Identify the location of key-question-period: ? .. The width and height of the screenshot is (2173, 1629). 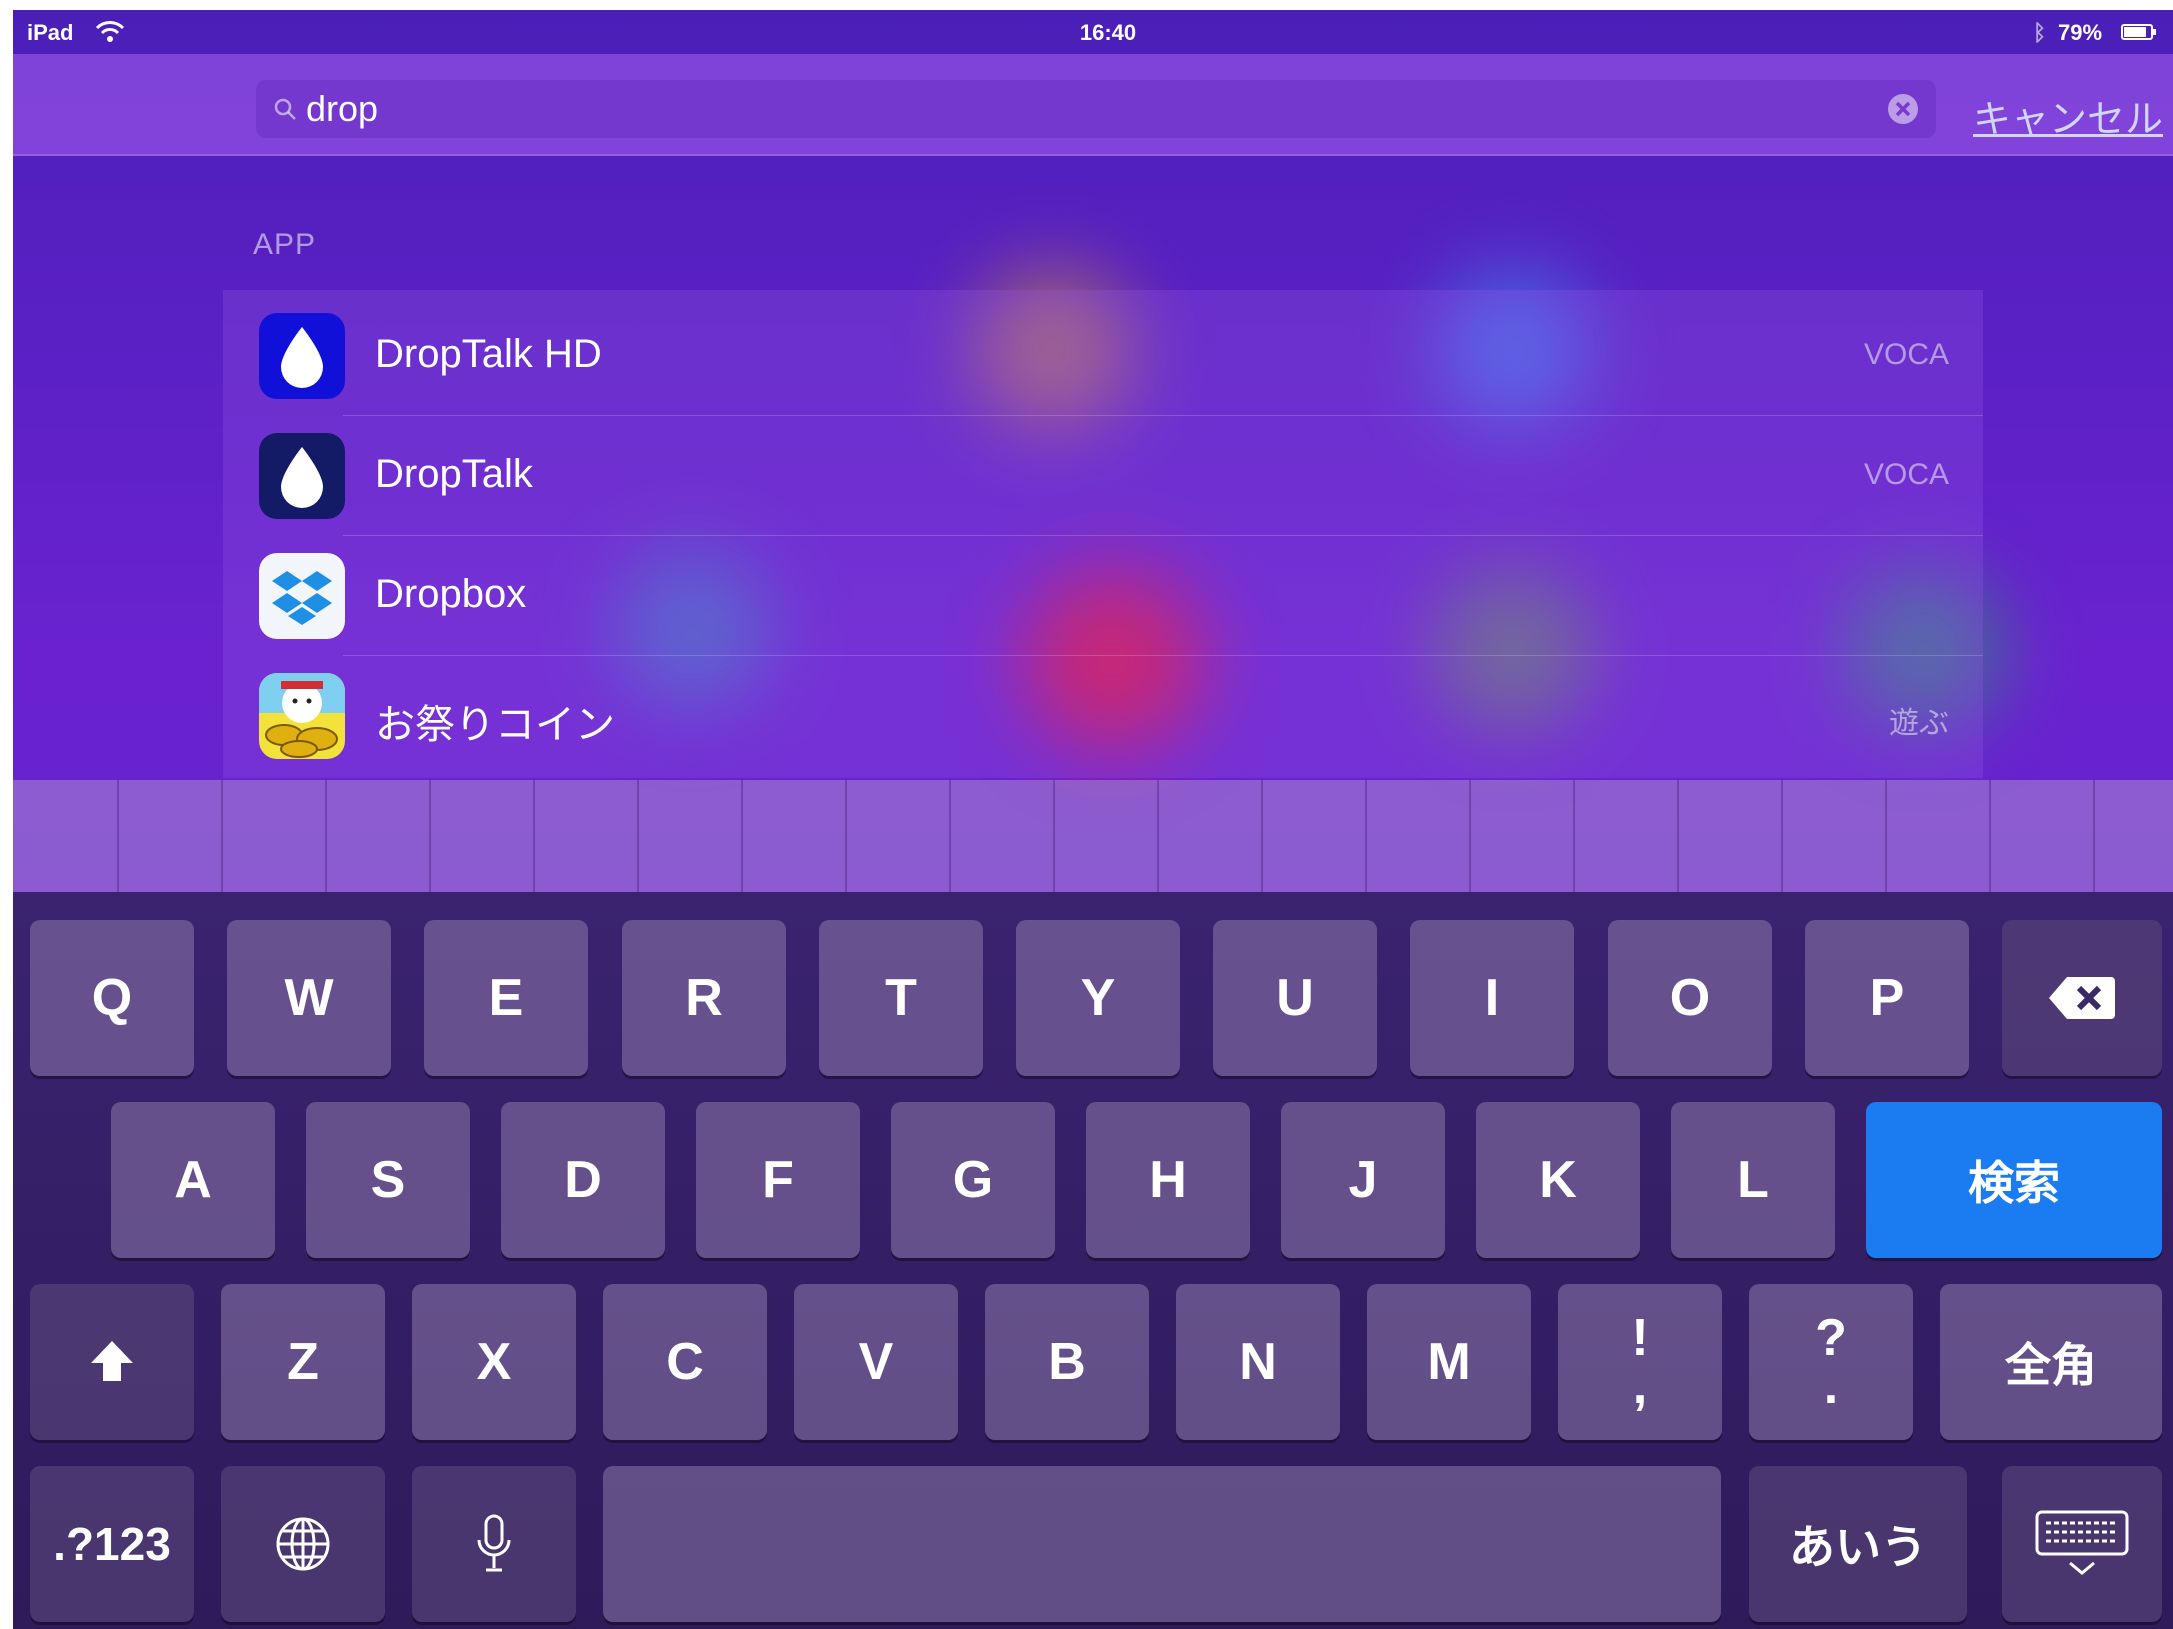
(1831, 1362).